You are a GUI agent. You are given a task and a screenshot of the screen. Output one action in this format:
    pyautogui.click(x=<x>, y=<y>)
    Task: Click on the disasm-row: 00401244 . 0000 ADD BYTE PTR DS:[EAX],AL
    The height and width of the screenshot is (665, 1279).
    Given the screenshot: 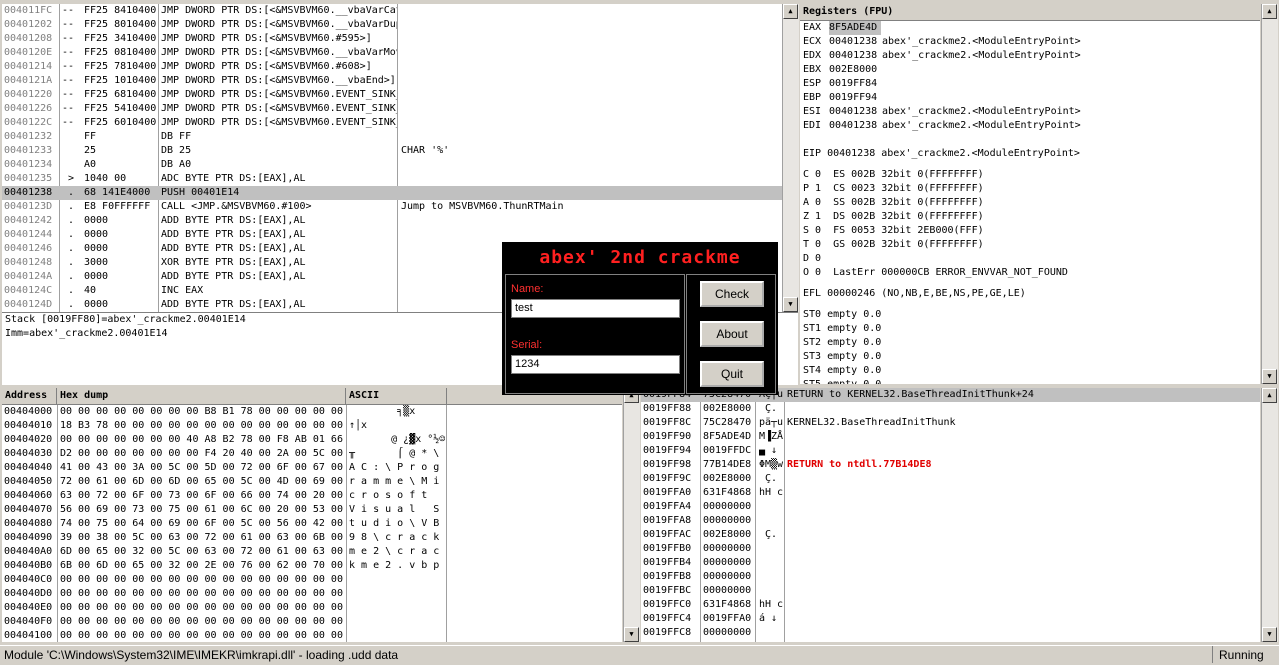 What is the action you would take?
    pyautogui.click(x=392, y=235)
    